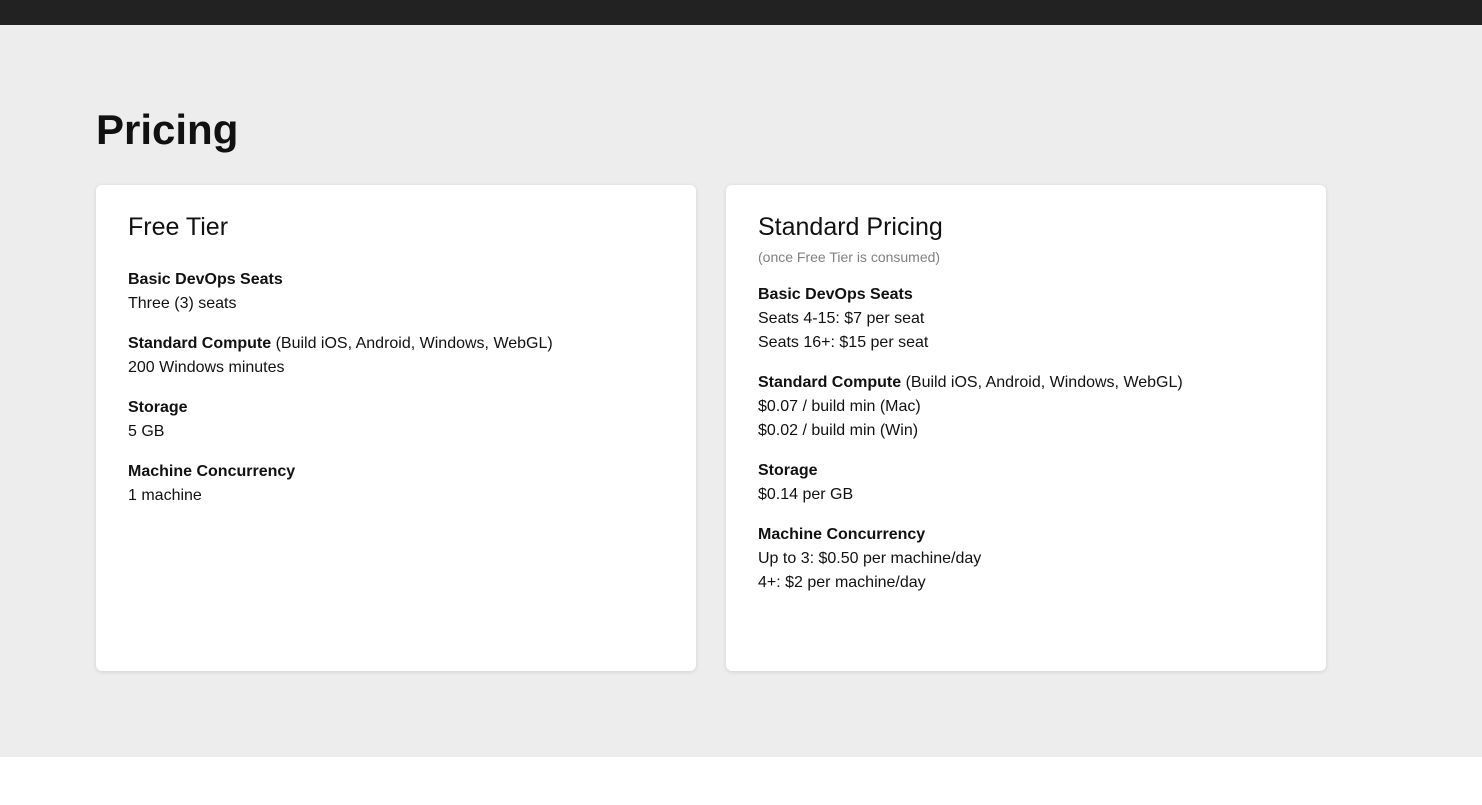 The image size is (1482, 805). I want to click on top-nav-bar, so click(741, 12).